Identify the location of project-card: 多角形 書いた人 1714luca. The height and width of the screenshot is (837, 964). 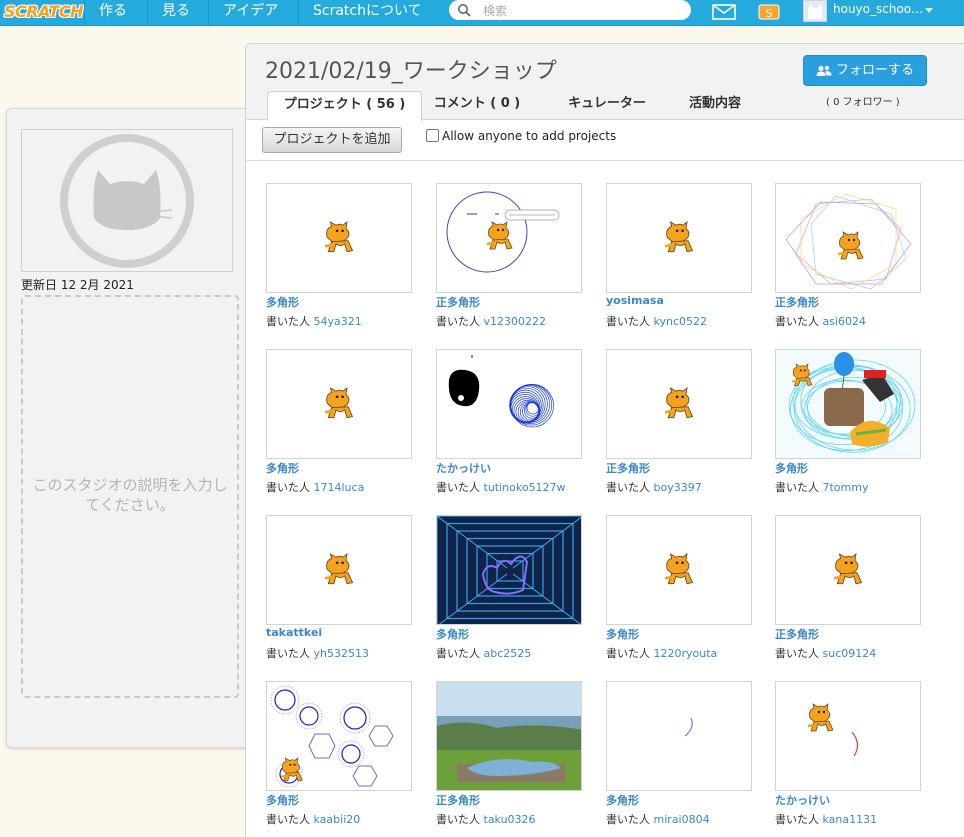
(340, 429).